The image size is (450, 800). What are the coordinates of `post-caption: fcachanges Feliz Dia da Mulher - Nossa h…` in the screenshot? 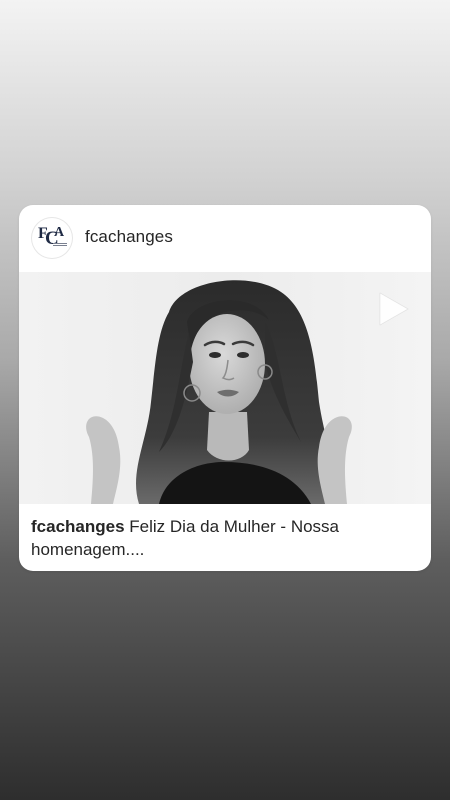 It's located at (225, 538).